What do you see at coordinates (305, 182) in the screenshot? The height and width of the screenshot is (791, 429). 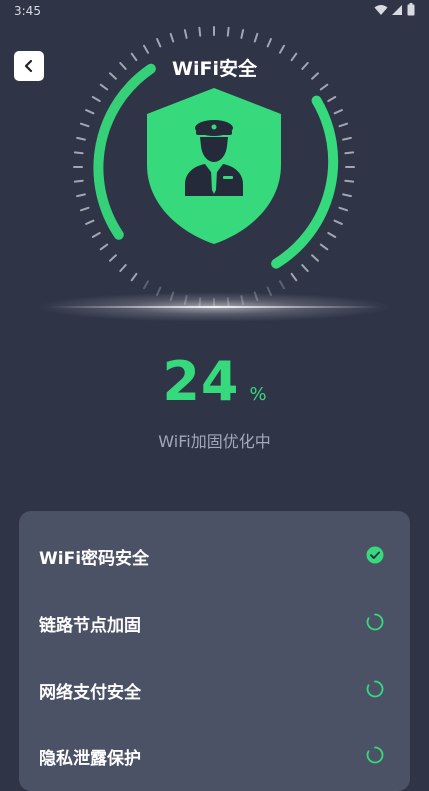 I see `progress-arc-right` at bounding box center [305, 182].